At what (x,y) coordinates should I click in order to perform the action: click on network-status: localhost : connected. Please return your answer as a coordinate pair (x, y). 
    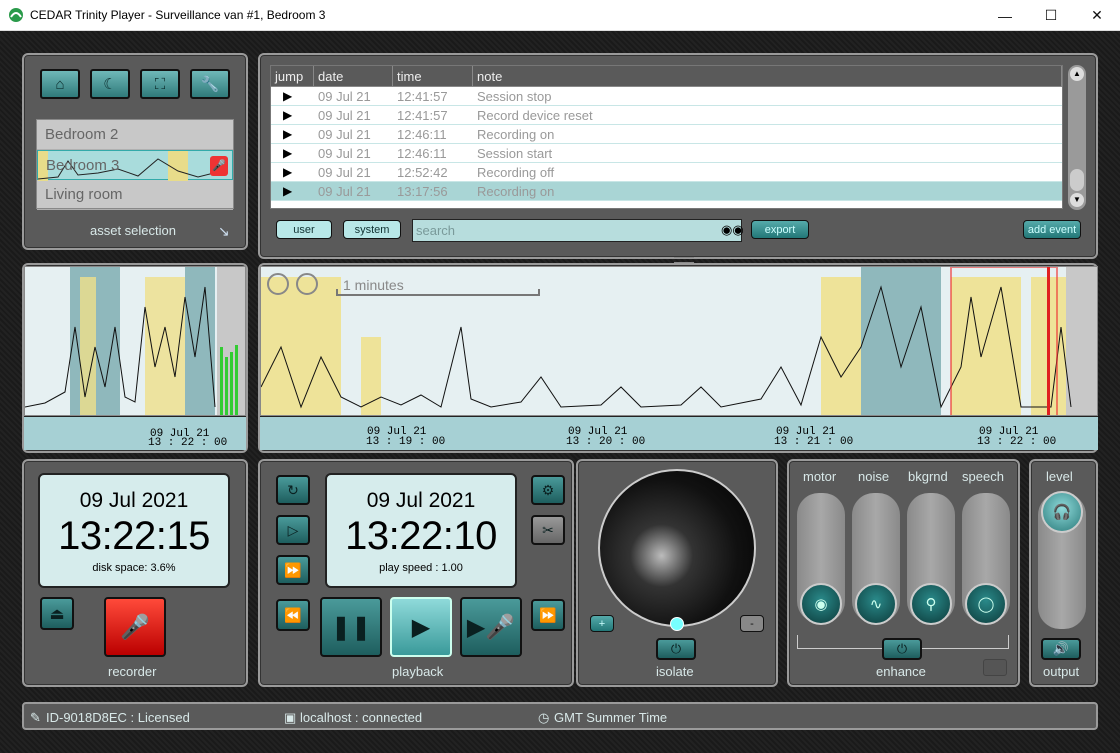
    Looking at the image, I should click on (361, 717).